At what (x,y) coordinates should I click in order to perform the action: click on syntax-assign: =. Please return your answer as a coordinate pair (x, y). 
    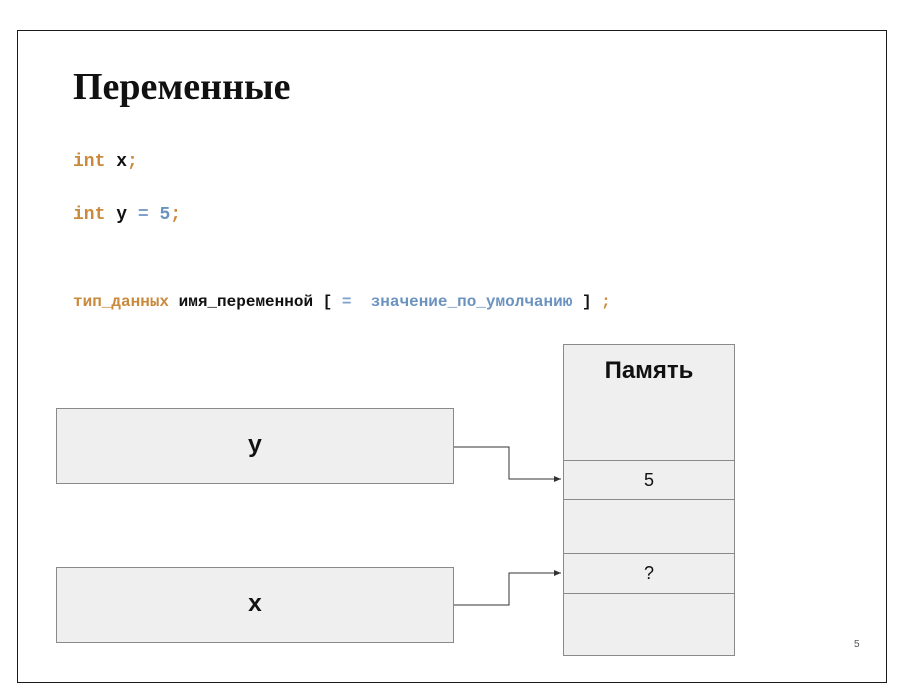
    Looking at the image, I should click on (346, 302).